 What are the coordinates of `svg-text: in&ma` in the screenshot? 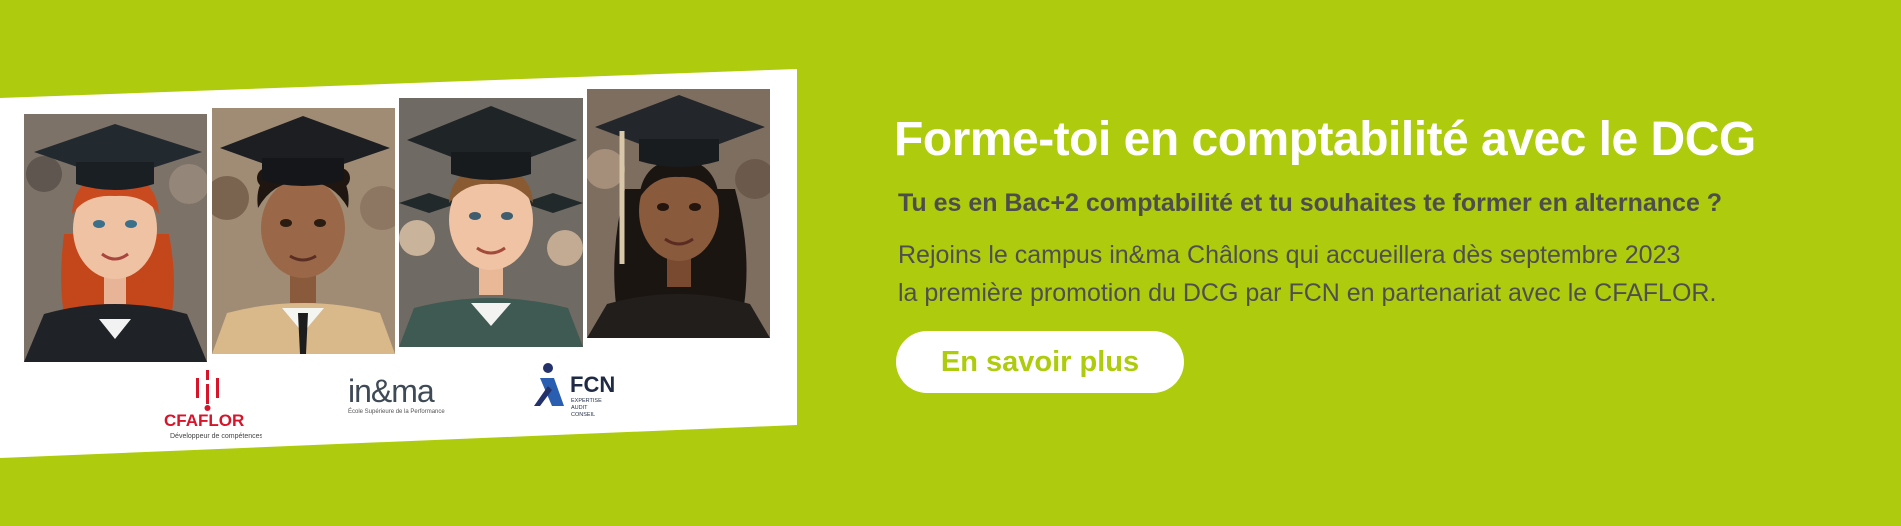 It's located at (391, 391).